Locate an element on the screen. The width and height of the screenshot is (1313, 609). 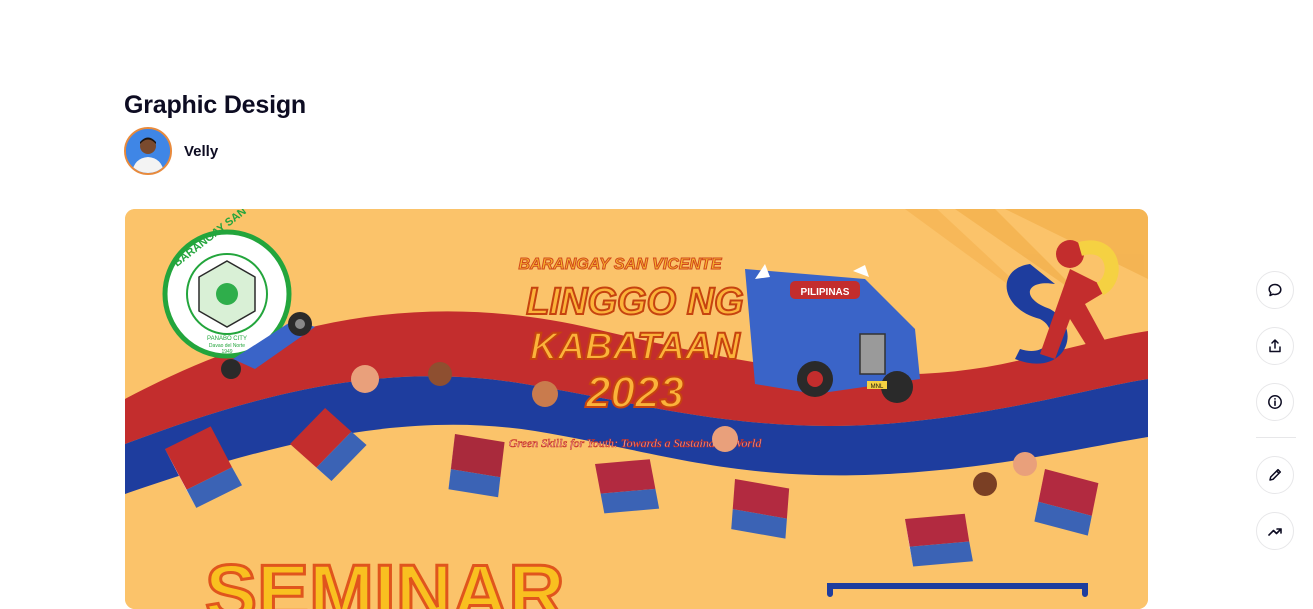
share-button is located at coordinates (1275, 346).